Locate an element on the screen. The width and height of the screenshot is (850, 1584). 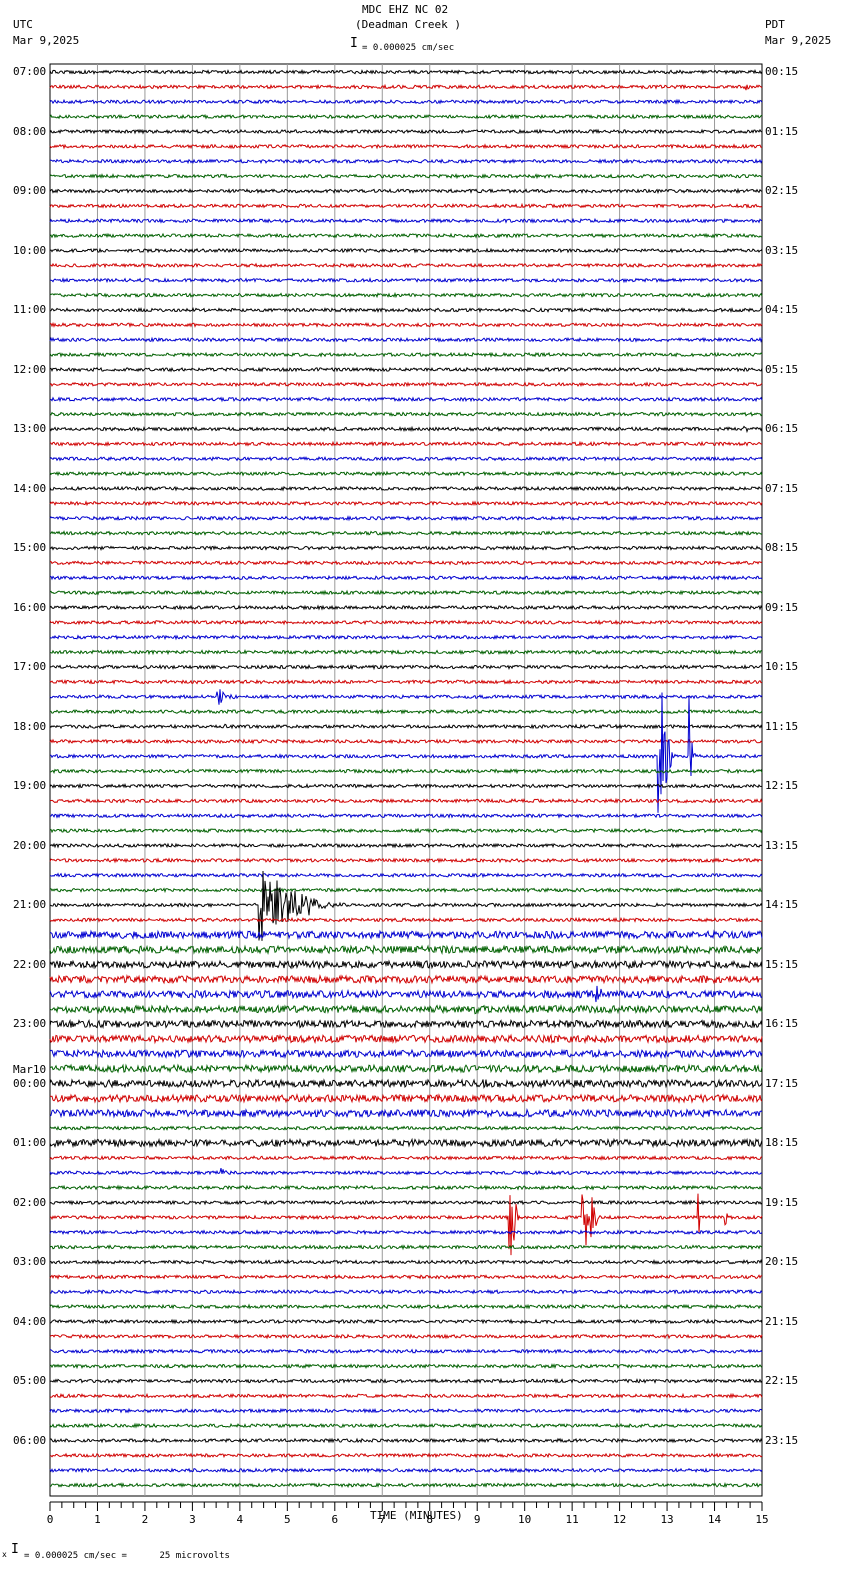
pdt-hour-label: 18:15 is located at coordinates (782, 1142).